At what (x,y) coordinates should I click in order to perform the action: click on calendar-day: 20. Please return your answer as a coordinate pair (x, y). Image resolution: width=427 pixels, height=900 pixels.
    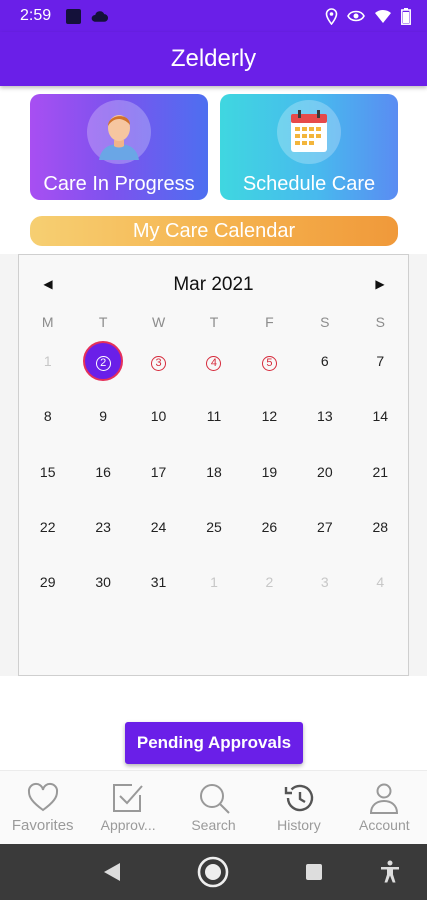
    Looking at the image, I should click on (324, 472).